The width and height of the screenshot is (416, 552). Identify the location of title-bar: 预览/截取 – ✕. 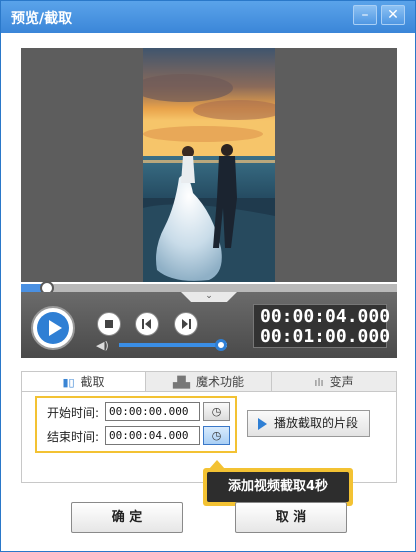
(208, 17).